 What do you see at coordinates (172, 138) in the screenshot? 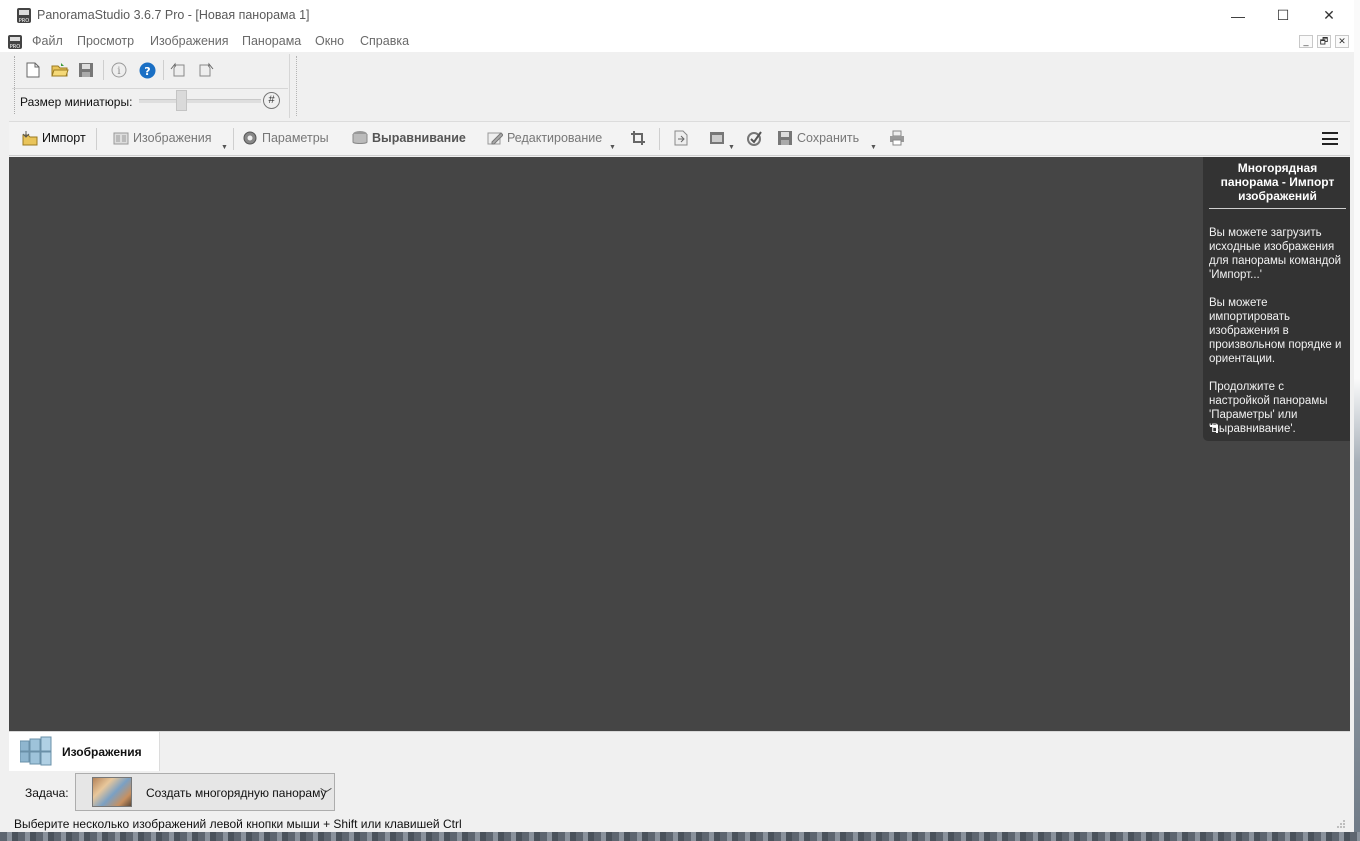
I see `images-label: Изображения` at bounding box center [172, 138].